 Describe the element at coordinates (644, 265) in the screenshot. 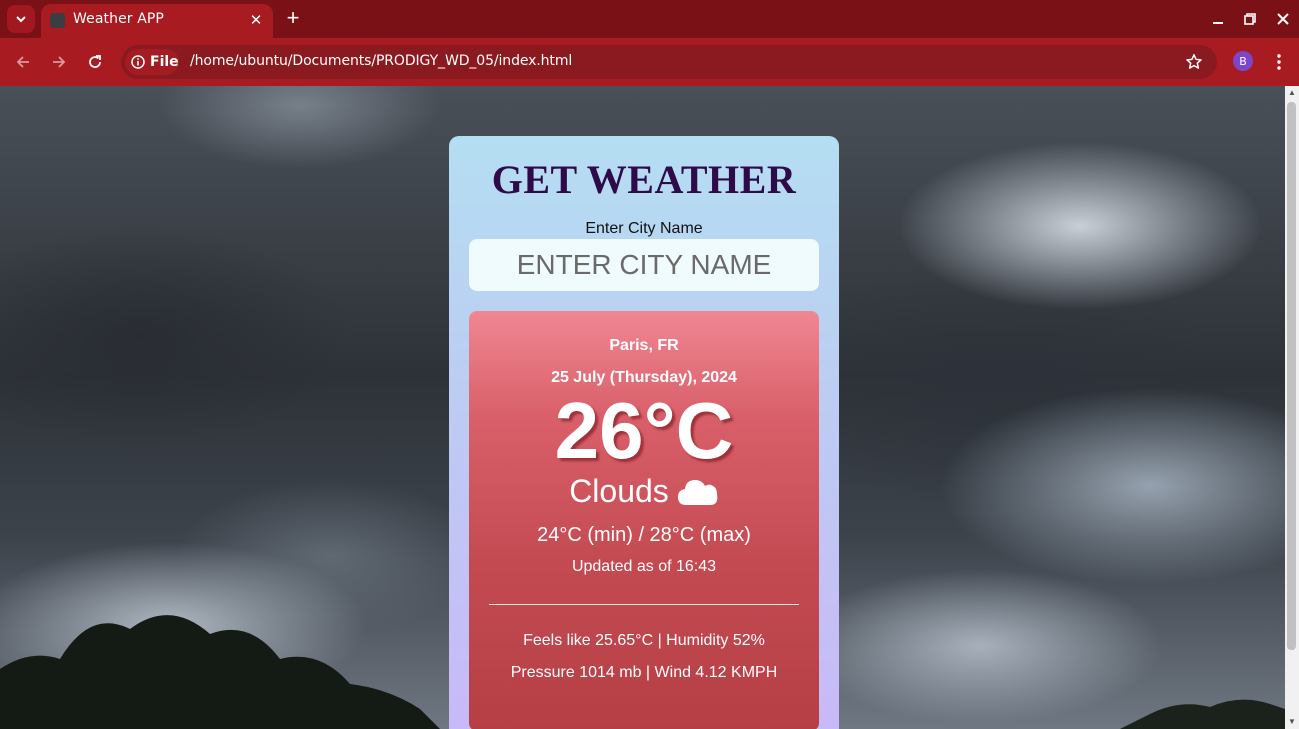

I see `city-input` at that location.